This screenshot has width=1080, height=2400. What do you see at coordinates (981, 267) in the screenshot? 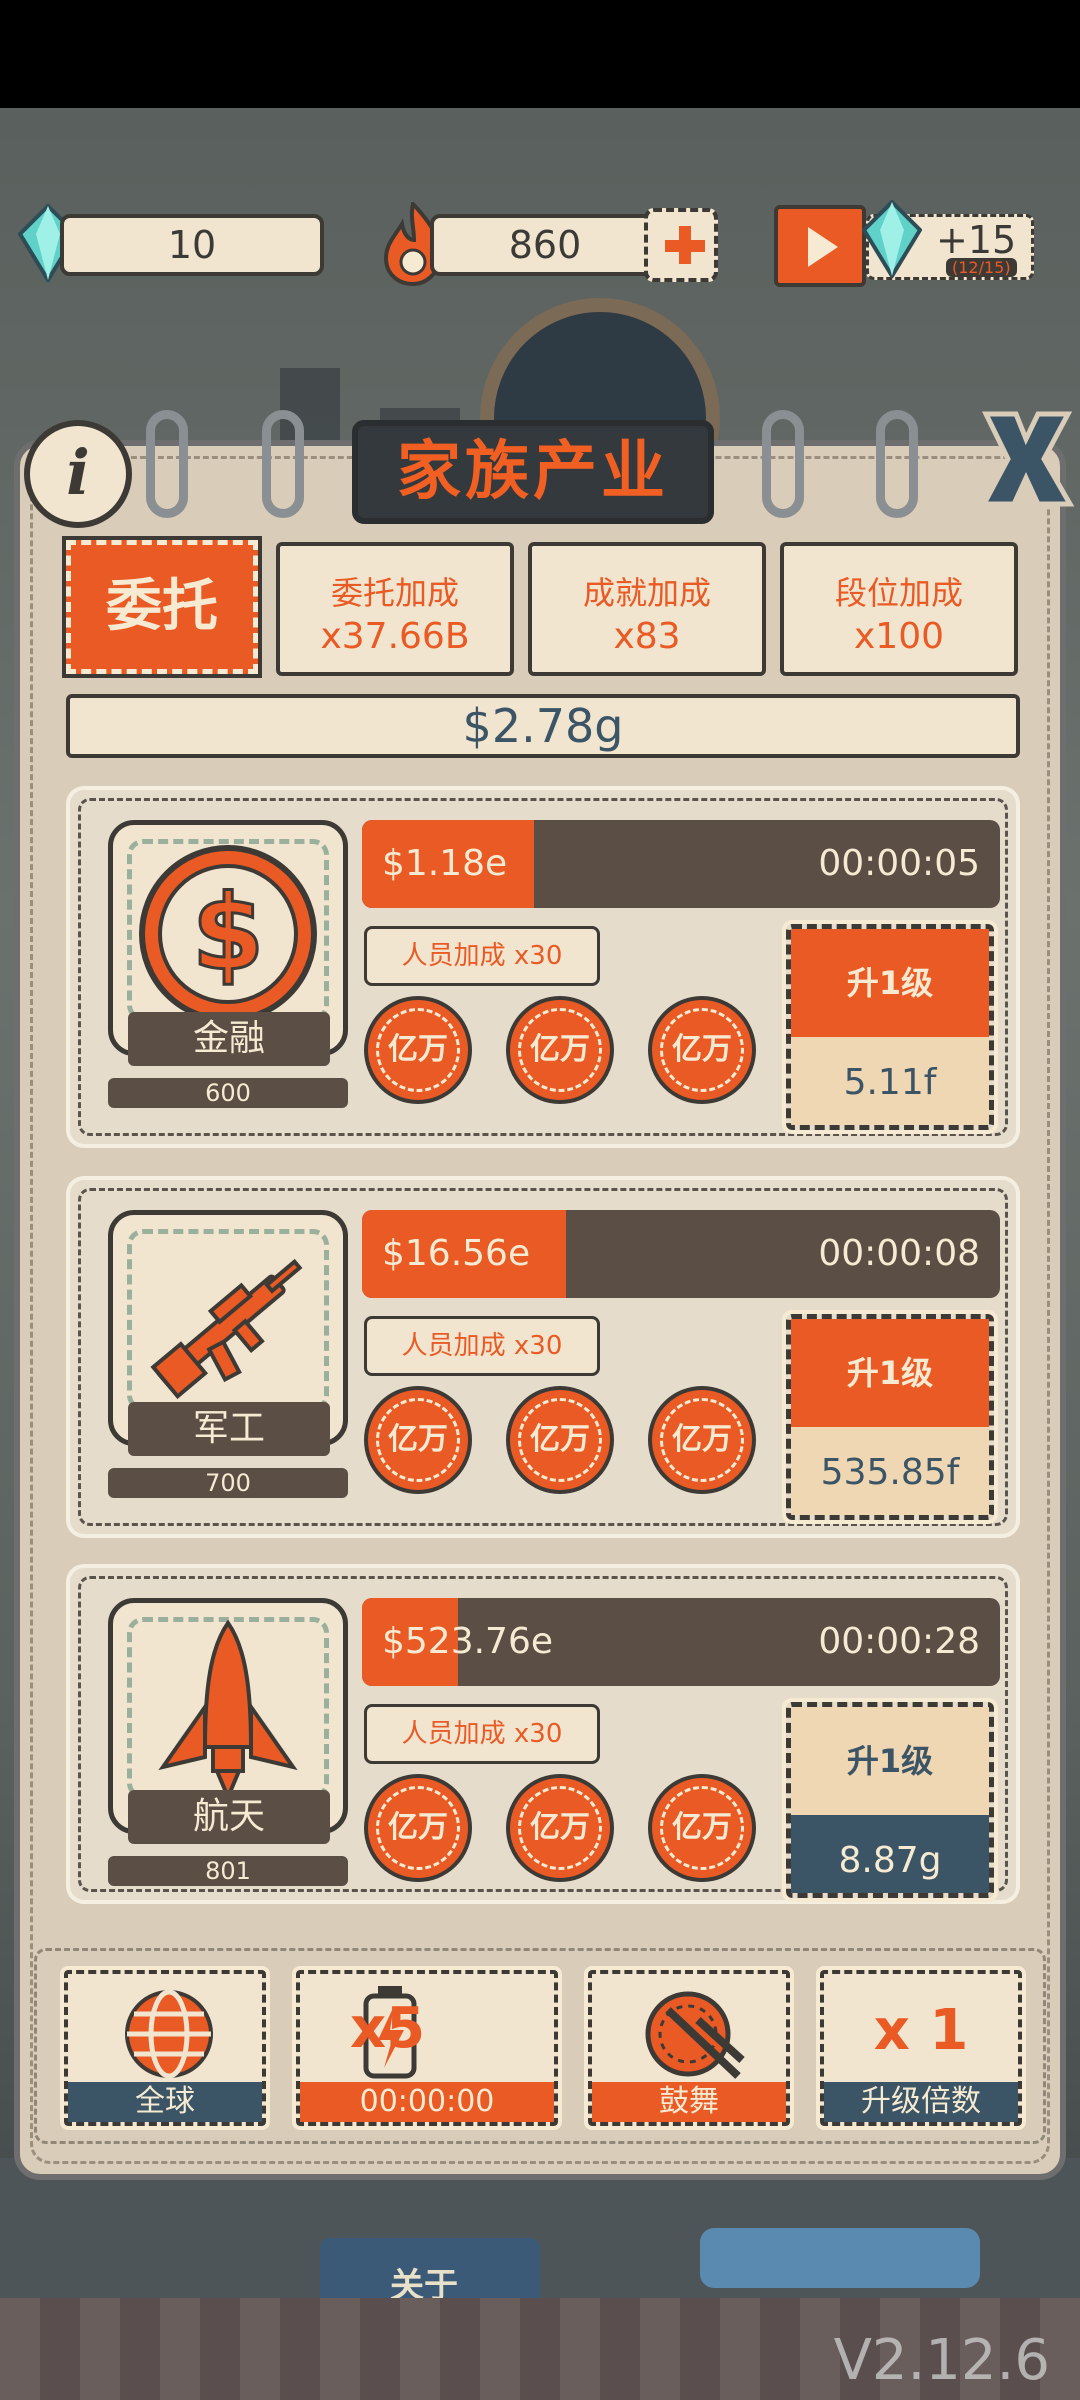
I see `video-bonus-progress: (12/15)` at bounding box center [981, 267].